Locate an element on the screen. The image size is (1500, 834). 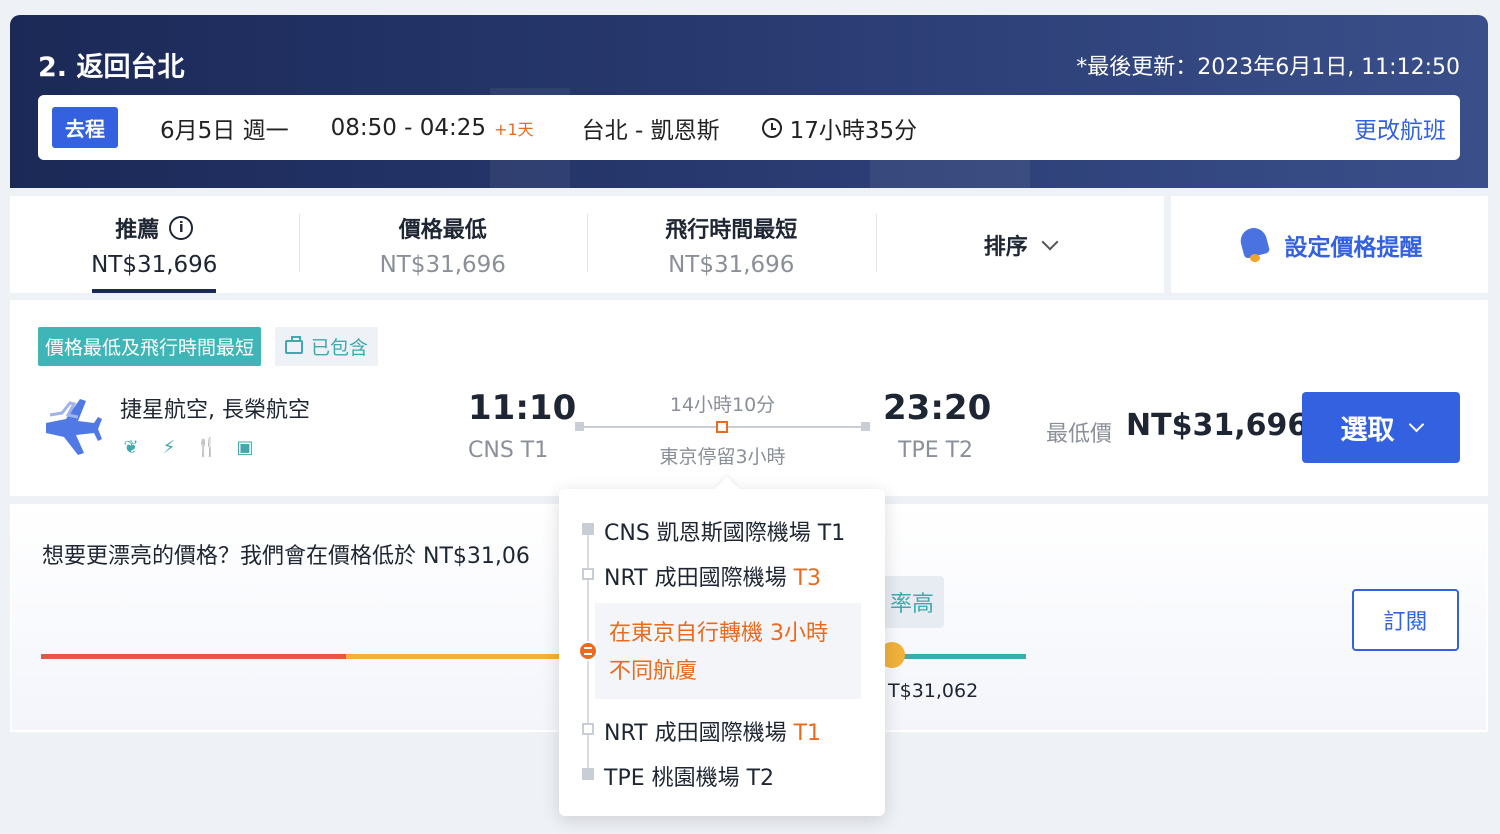
page-title: 2. 返回台北 is located at coordinates (111, 67).